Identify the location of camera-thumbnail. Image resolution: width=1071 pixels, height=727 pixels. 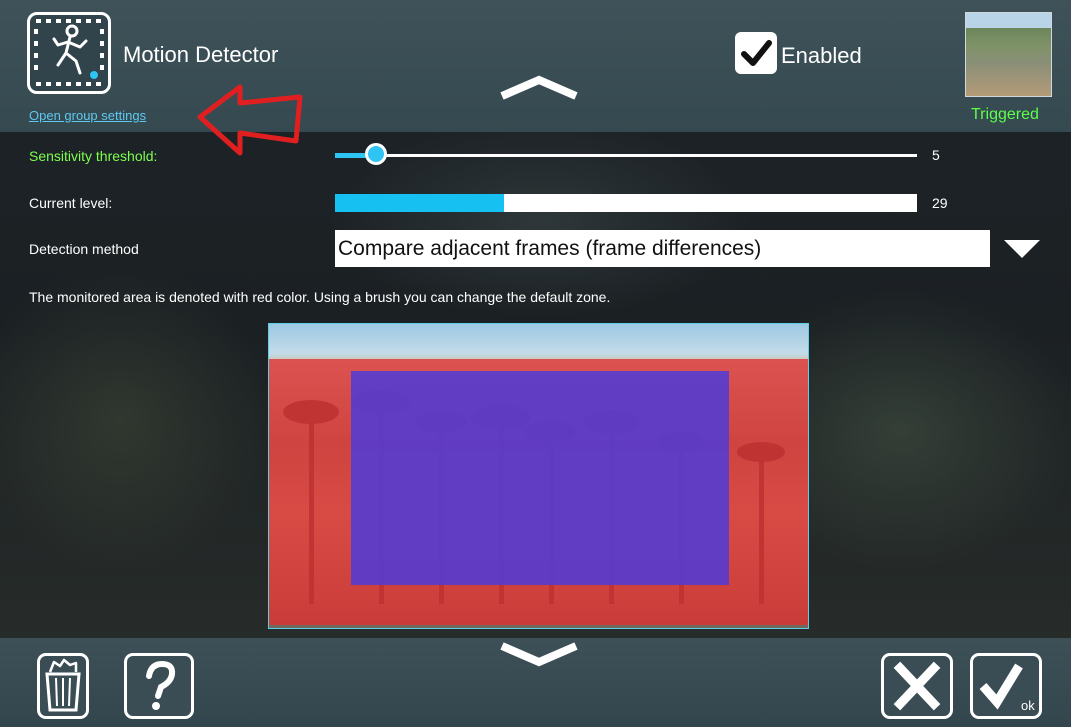
(1008, 54).